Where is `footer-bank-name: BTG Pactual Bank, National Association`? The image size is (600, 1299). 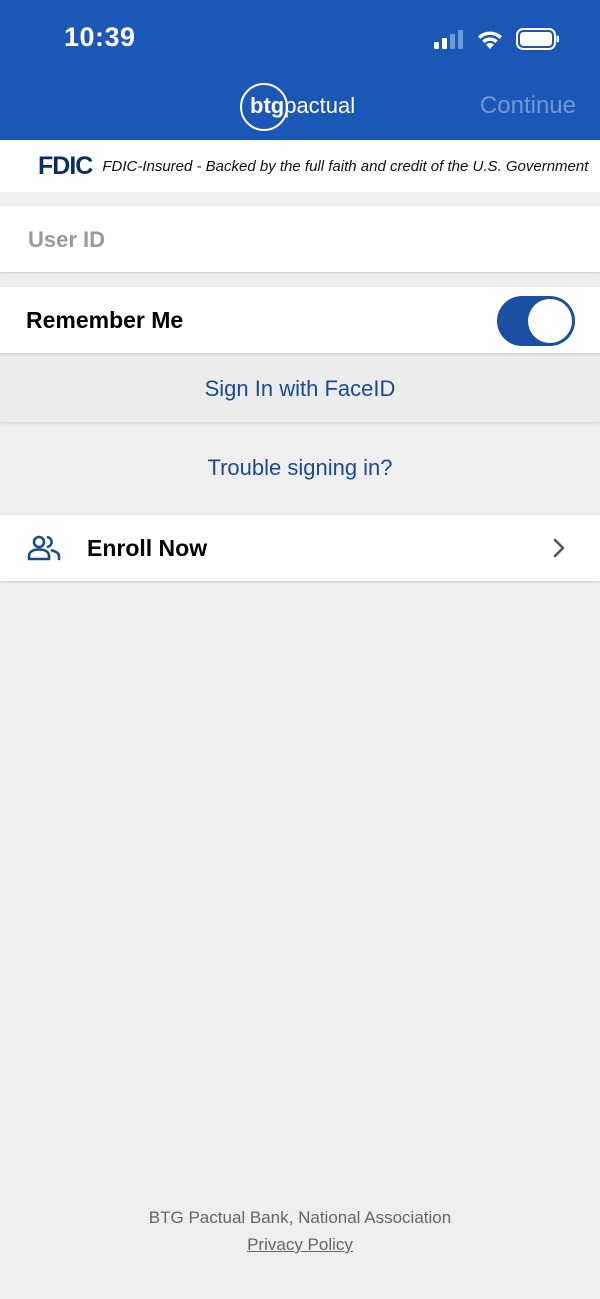
footer-bank-name: BTG Pactual Bank, National Association is located at coordinates (300, 1217).